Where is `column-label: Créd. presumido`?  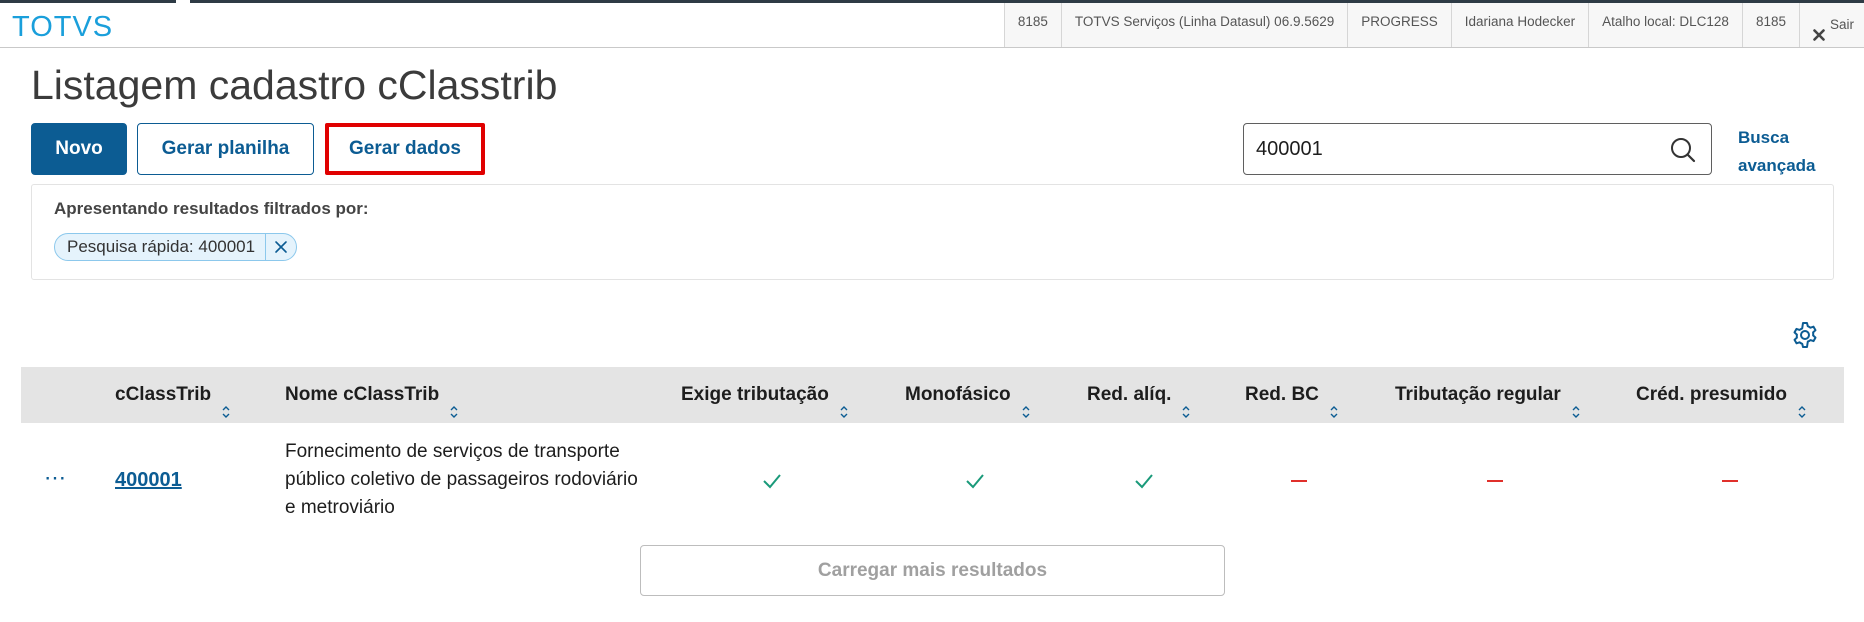
column-label: Créd. presumido is located at coordinates (1711, 394).